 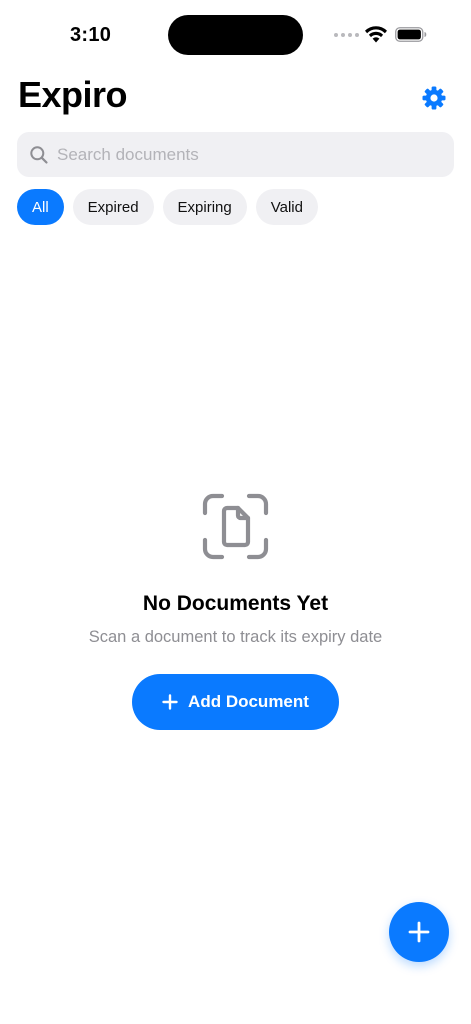 What do you see at coordinates (39, 154) in the screenshot?
I see `search-icon` at bounding box center [39, 154].